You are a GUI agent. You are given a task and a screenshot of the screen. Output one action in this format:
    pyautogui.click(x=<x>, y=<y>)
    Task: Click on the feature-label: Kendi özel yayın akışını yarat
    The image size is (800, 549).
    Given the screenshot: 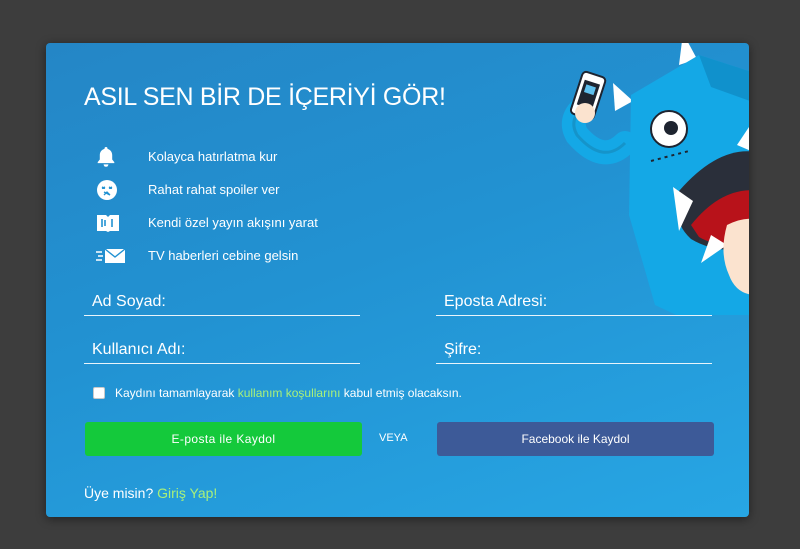 What is the action you would take?
    pyautogui.click(x=233, y=222)
    